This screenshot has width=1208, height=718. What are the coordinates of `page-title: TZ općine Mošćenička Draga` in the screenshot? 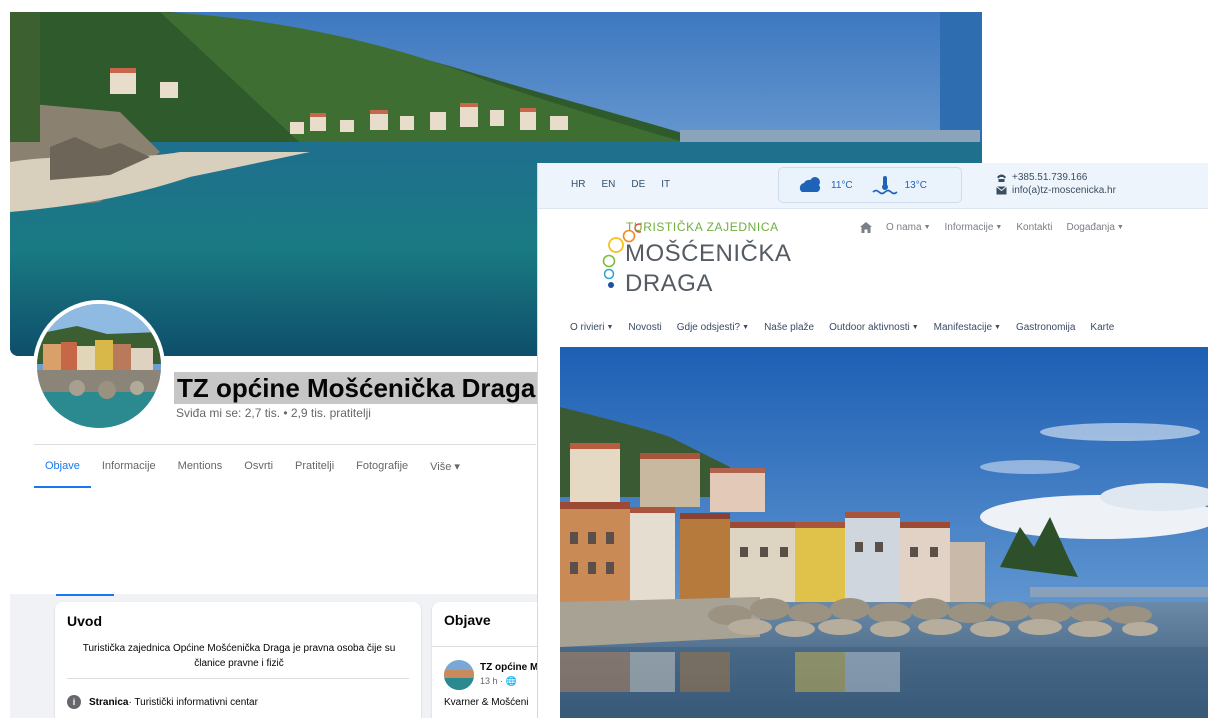 It's located at (356, 388).